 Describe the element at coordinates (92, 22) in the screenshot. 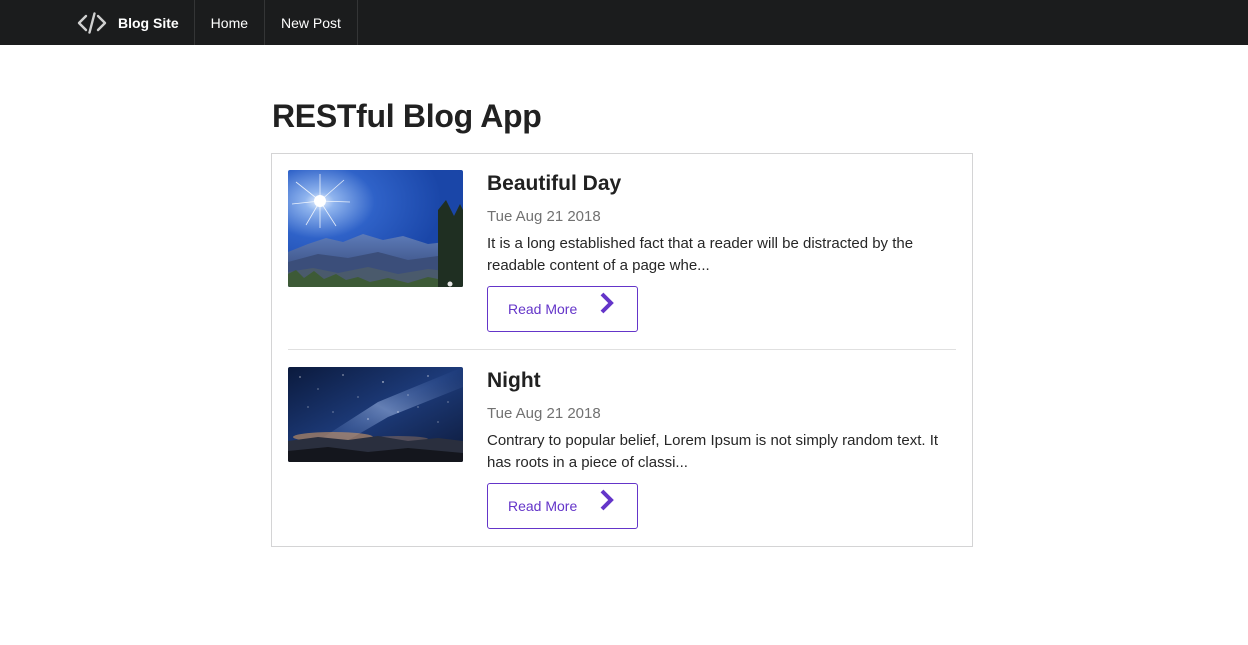

I see `code-icon` at that location.